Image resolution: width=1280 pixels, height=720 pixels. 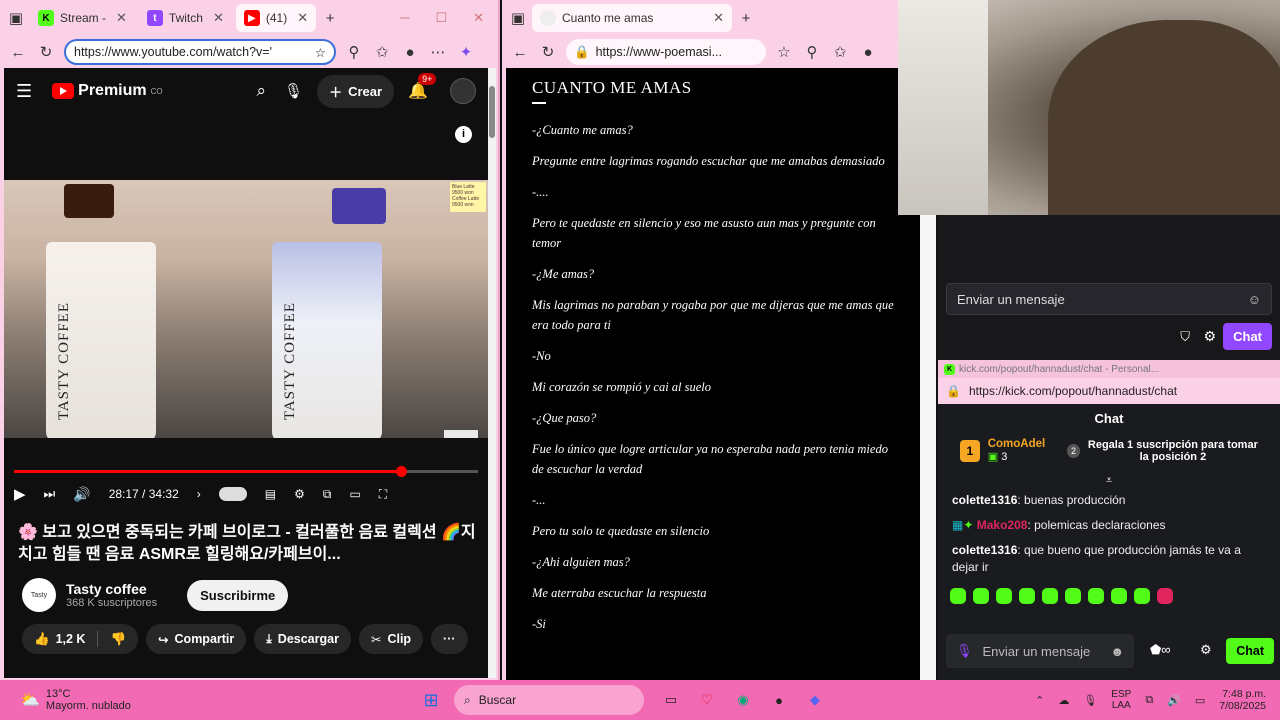 I want to click on maximize-icon: ☐, so click(x=441, y=18).